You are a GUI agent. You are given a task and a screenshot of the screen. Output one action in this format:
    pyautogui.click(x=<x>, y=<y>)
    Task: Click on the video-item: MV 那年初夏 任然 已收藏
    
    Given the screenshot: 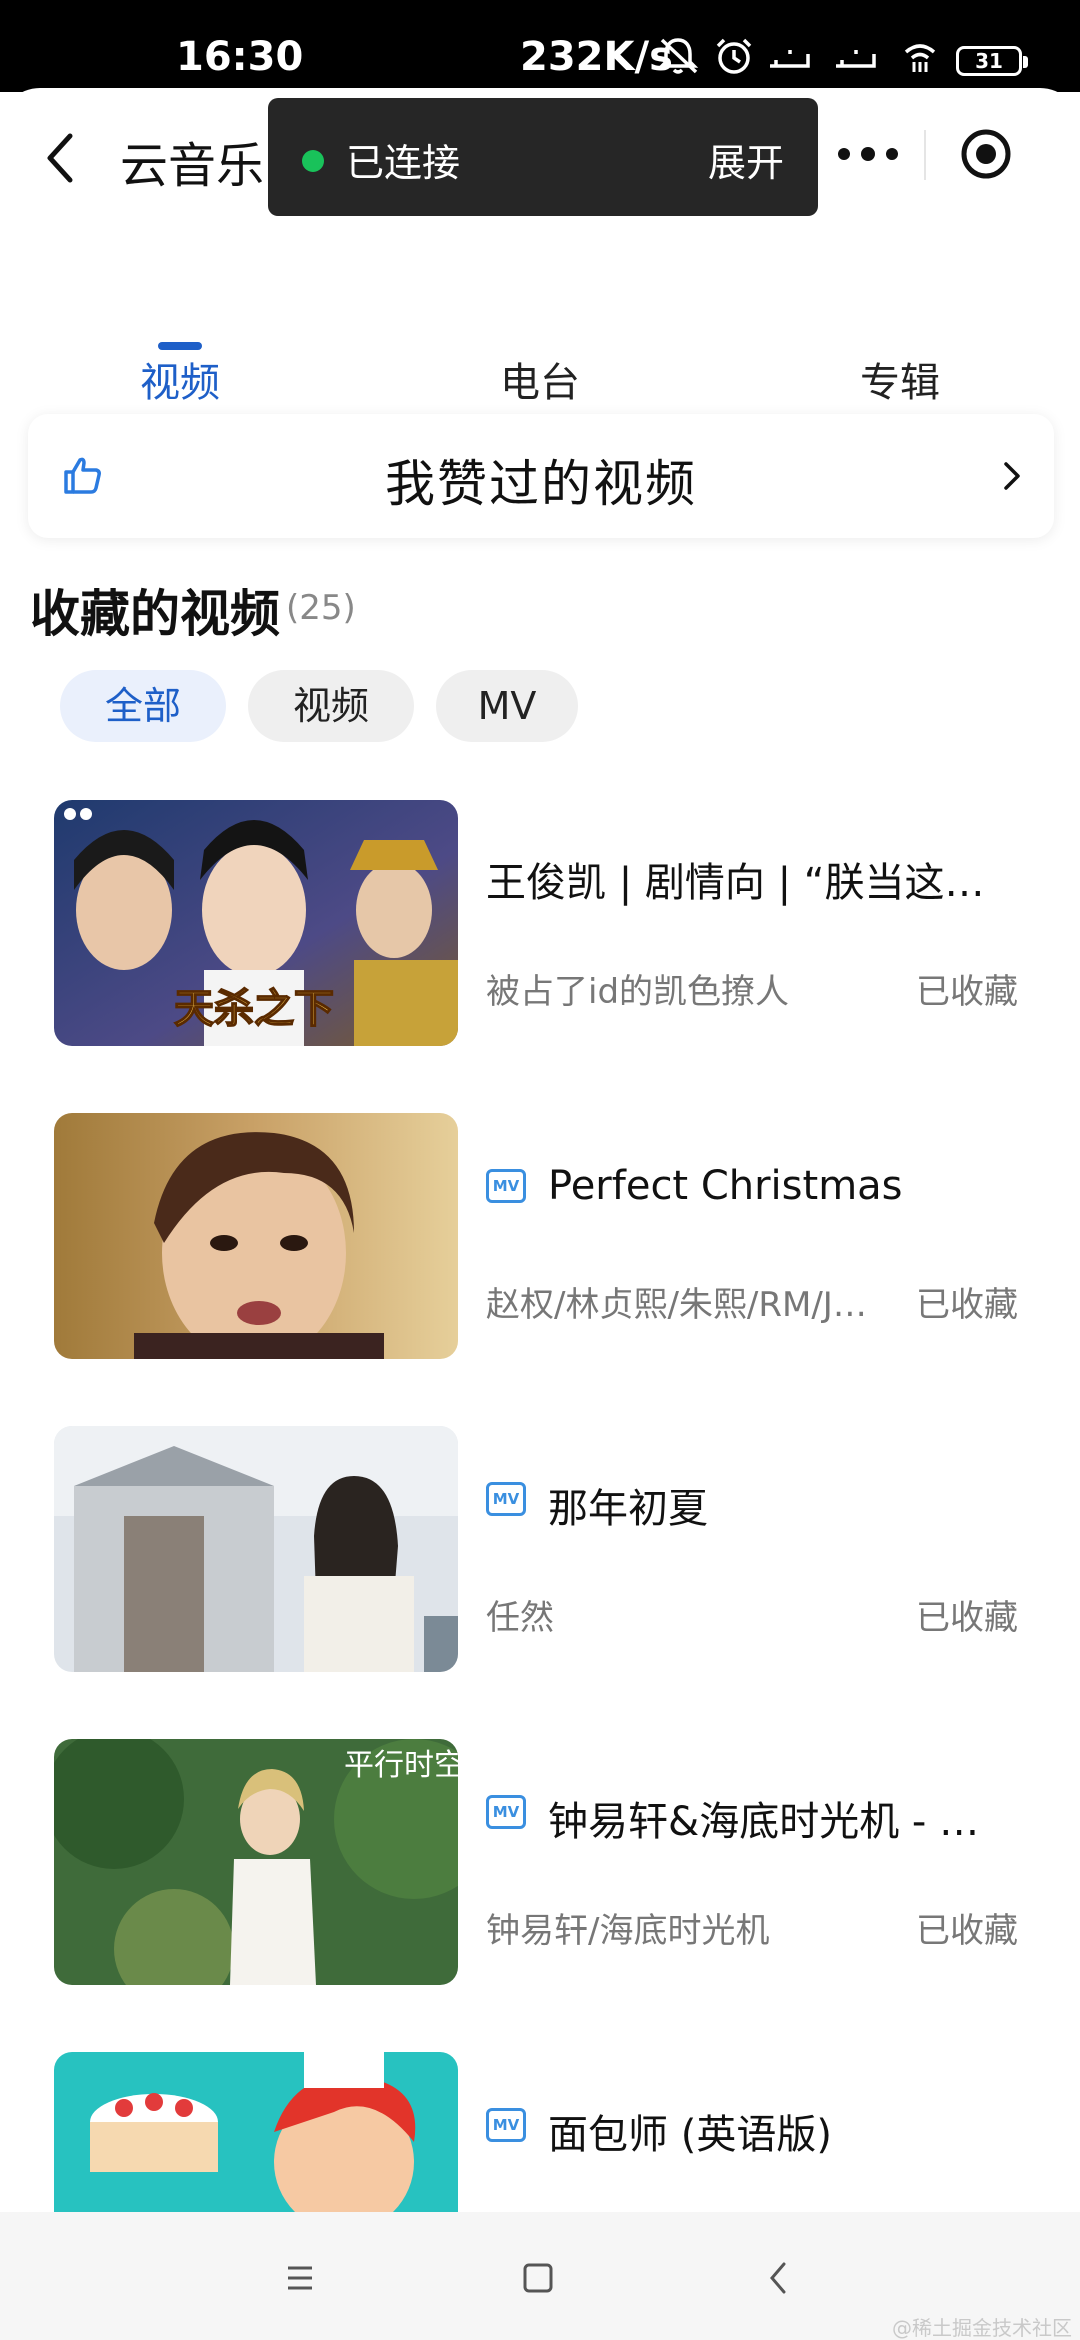 What is the action you would take?
    pyautogui.click(x=540, y=1551)
    